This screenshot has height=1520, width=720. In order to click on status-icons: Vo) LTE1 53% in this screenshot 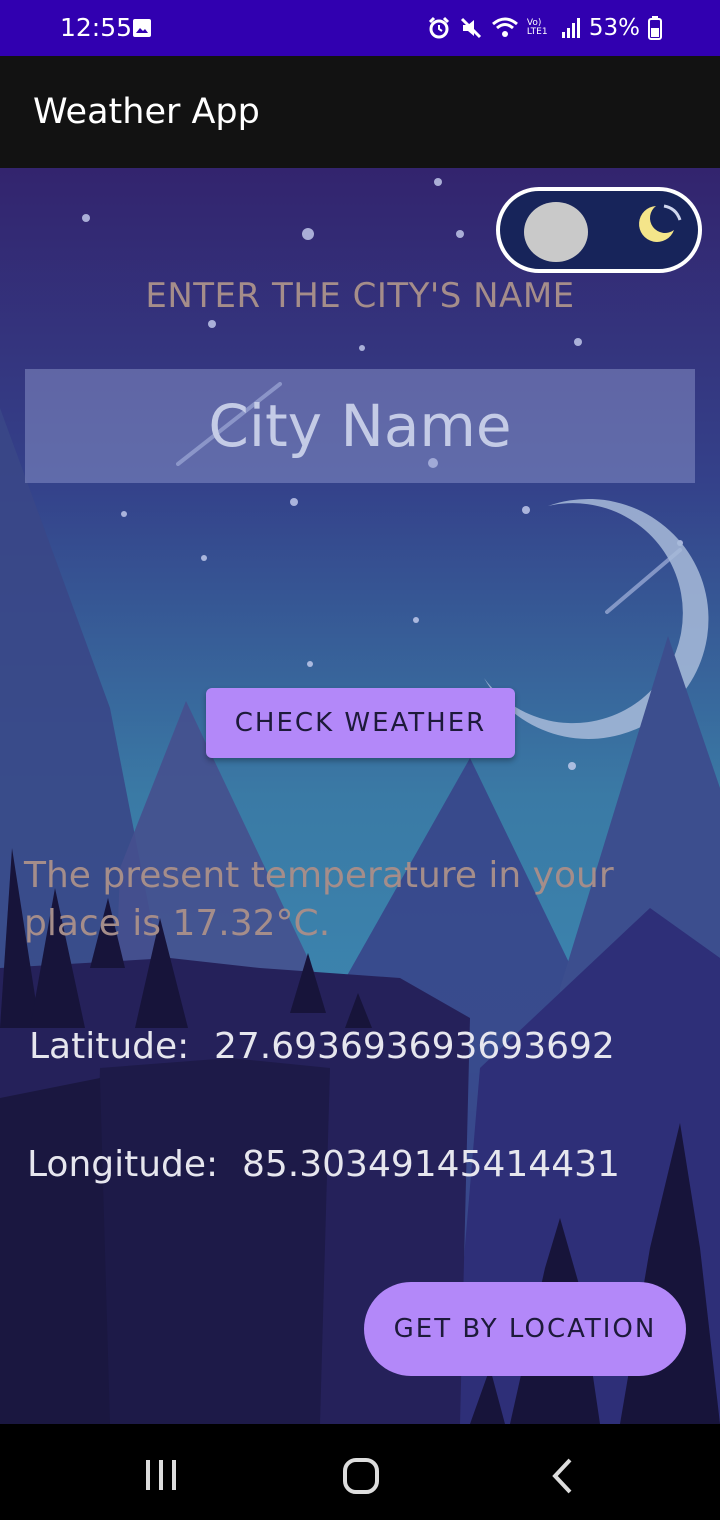, I will do `click(544, 28)`.